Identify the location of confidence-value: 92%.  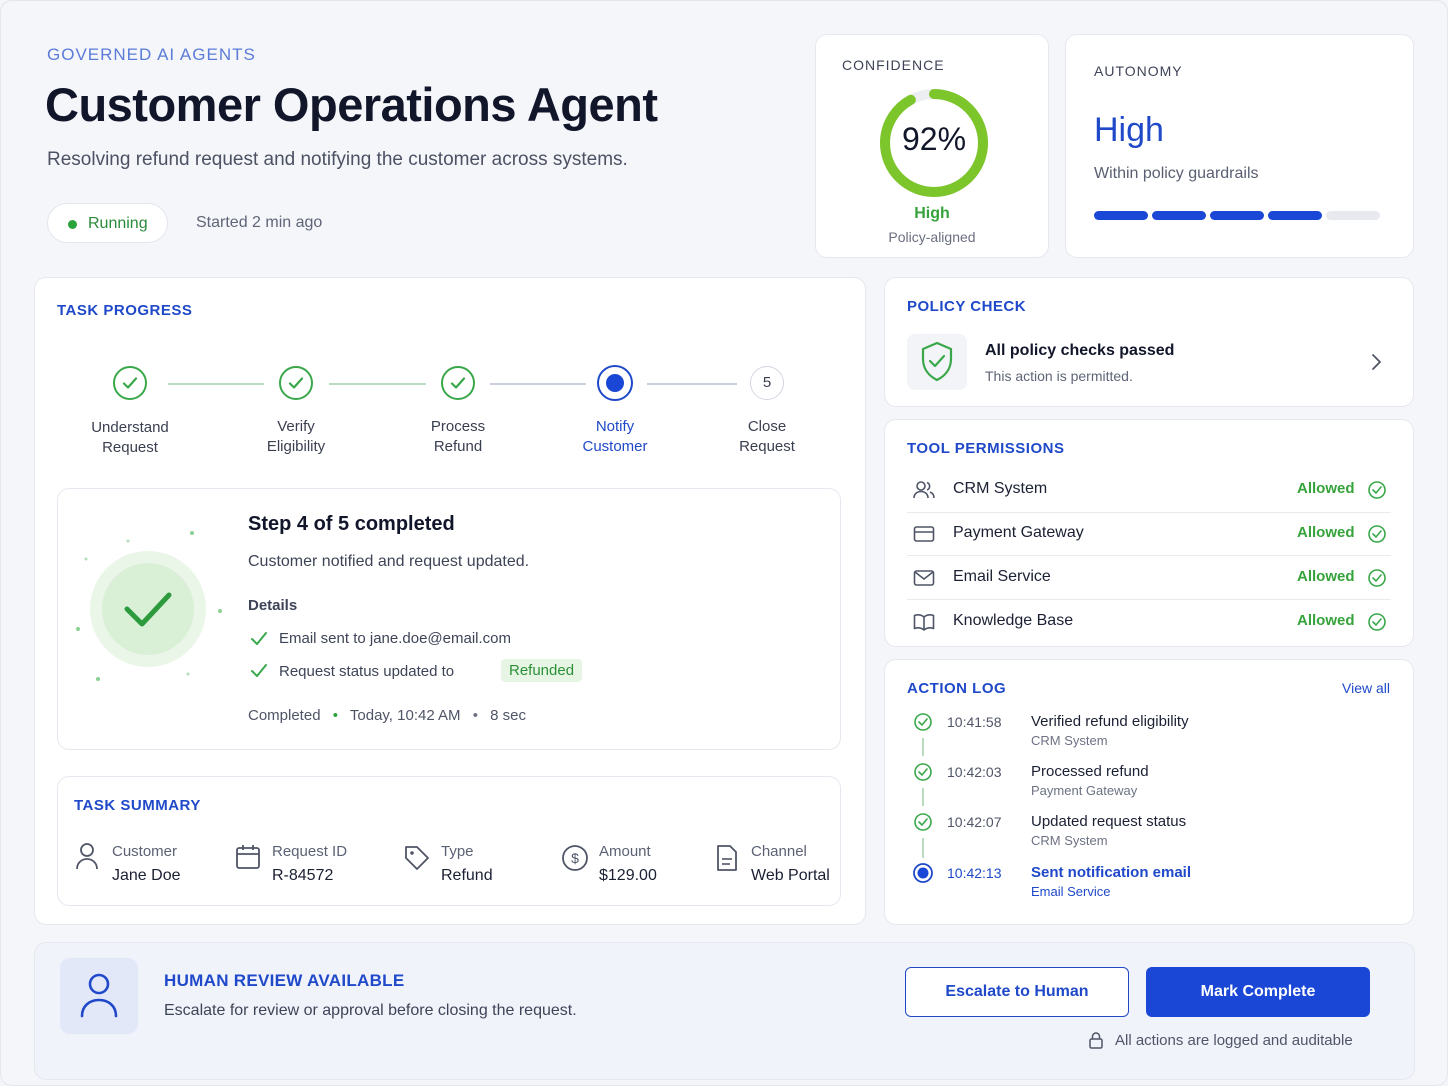
(934, 139).